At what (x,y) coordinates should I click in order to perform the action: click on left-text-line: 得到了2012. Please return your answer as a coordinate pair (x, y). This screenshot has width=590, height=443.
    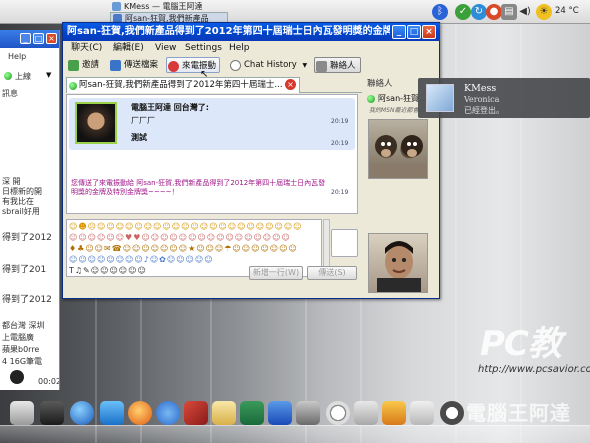
    Looking at the image, I should click on (27, 238).